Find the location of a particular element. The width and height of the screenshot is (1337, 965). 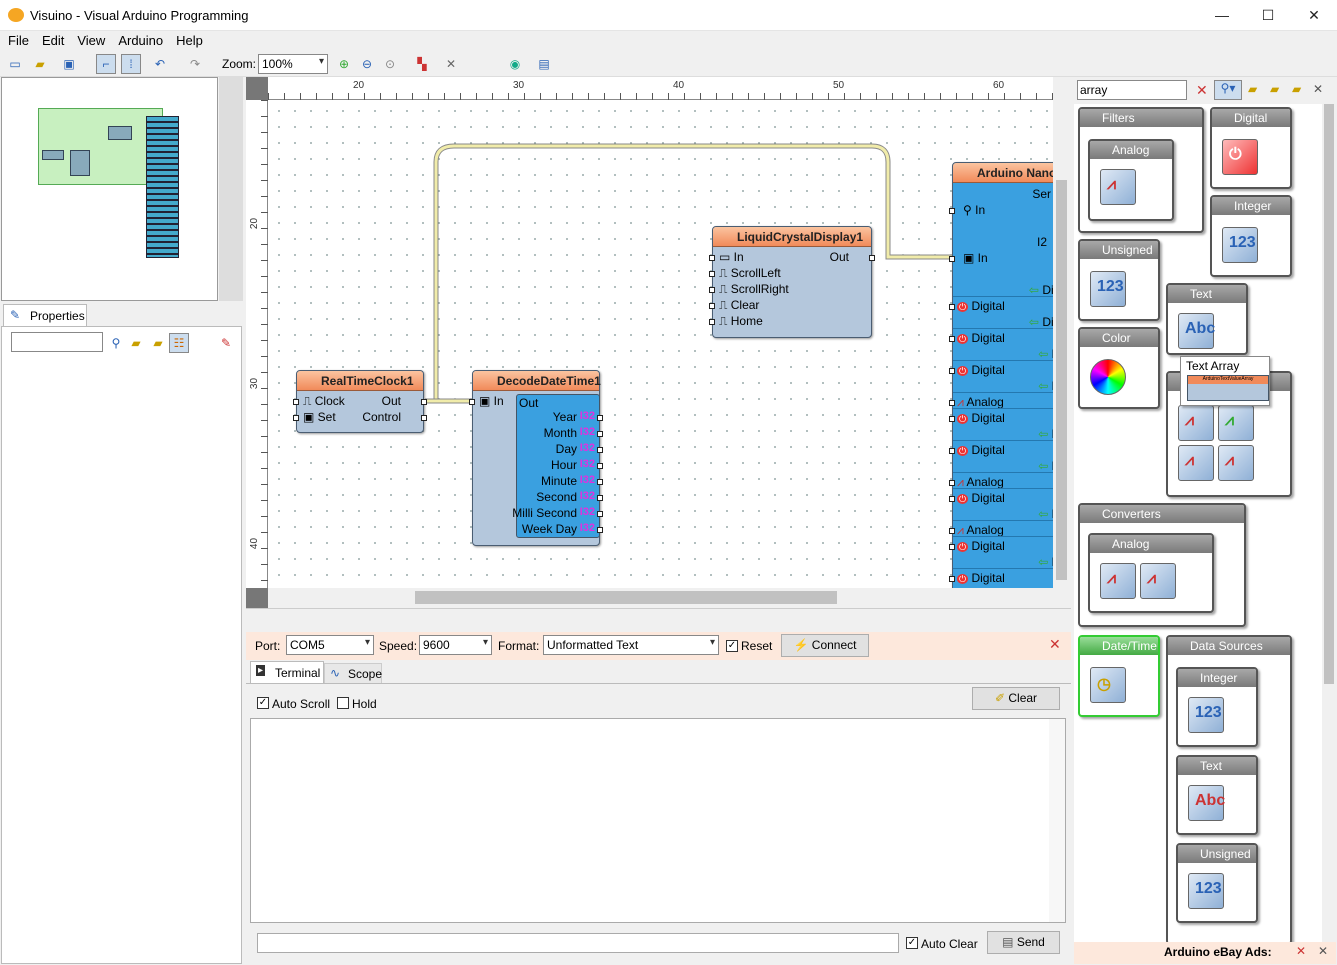

pin-lcd-in: ⎍ Clear is located at coordinates (739, 305).